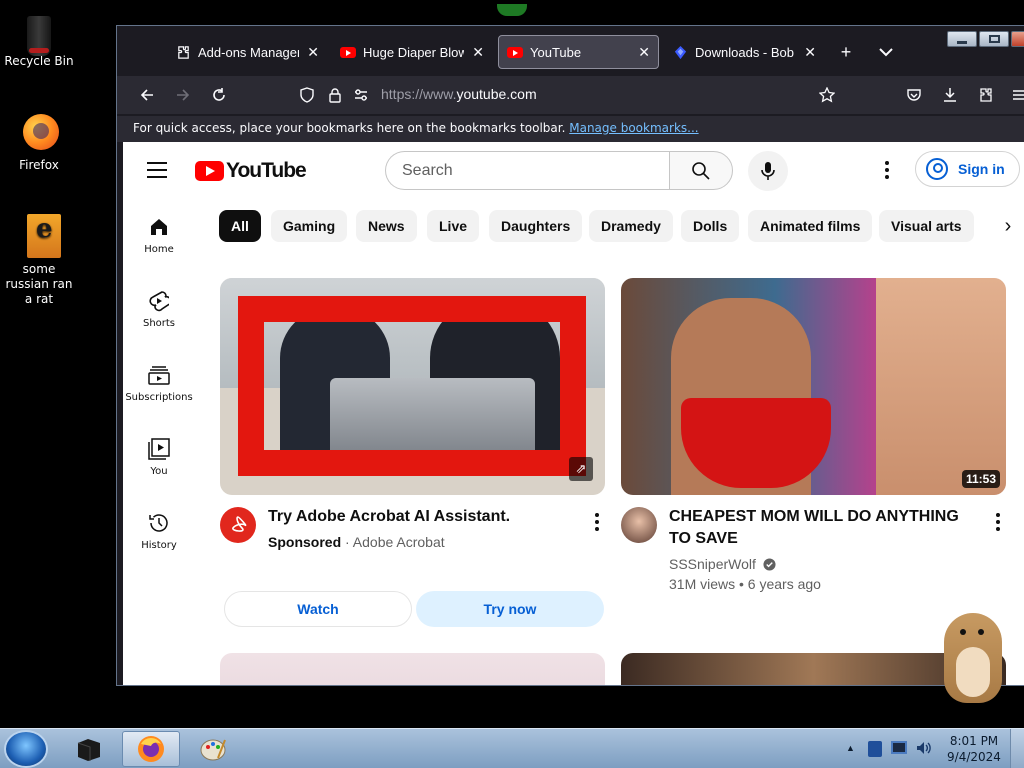 Image resolution: width=1024 pixels, height=768 pixels. I want to click on back-button, so click(147, 95).